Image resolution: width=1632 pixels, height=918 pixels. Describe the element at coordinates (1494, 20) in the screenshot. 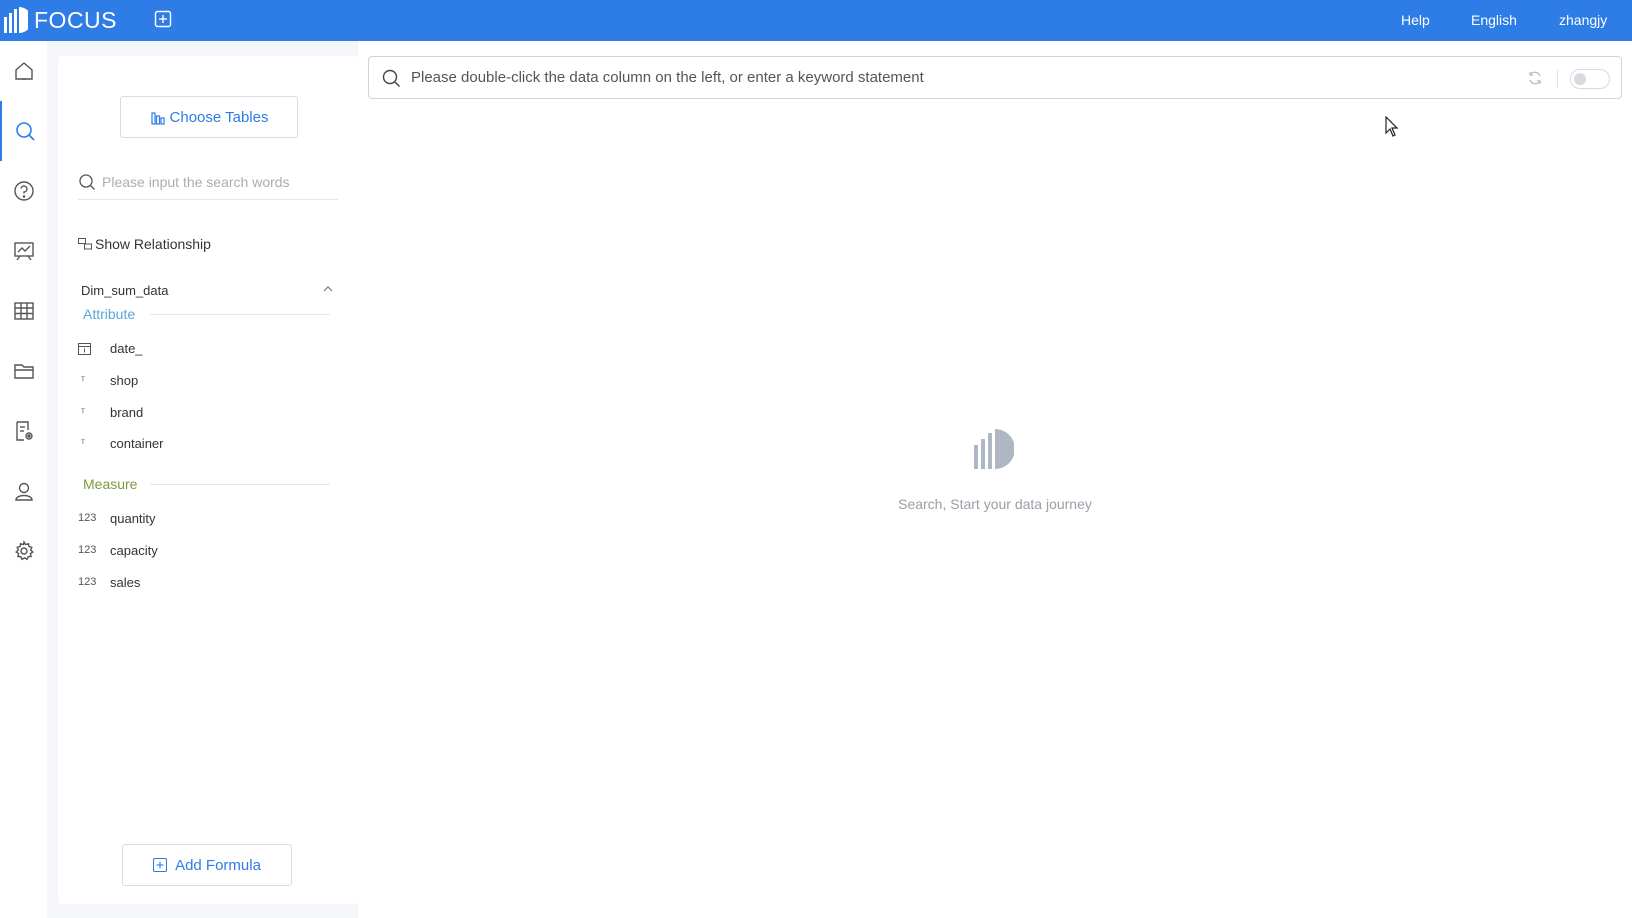

I see `language-selector: English` at that location.